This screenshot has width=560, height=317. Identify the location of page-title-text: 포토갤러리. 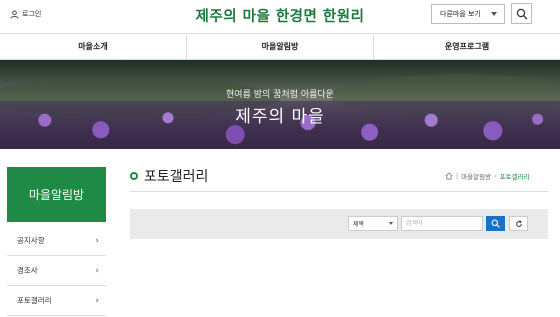
(176, 177).